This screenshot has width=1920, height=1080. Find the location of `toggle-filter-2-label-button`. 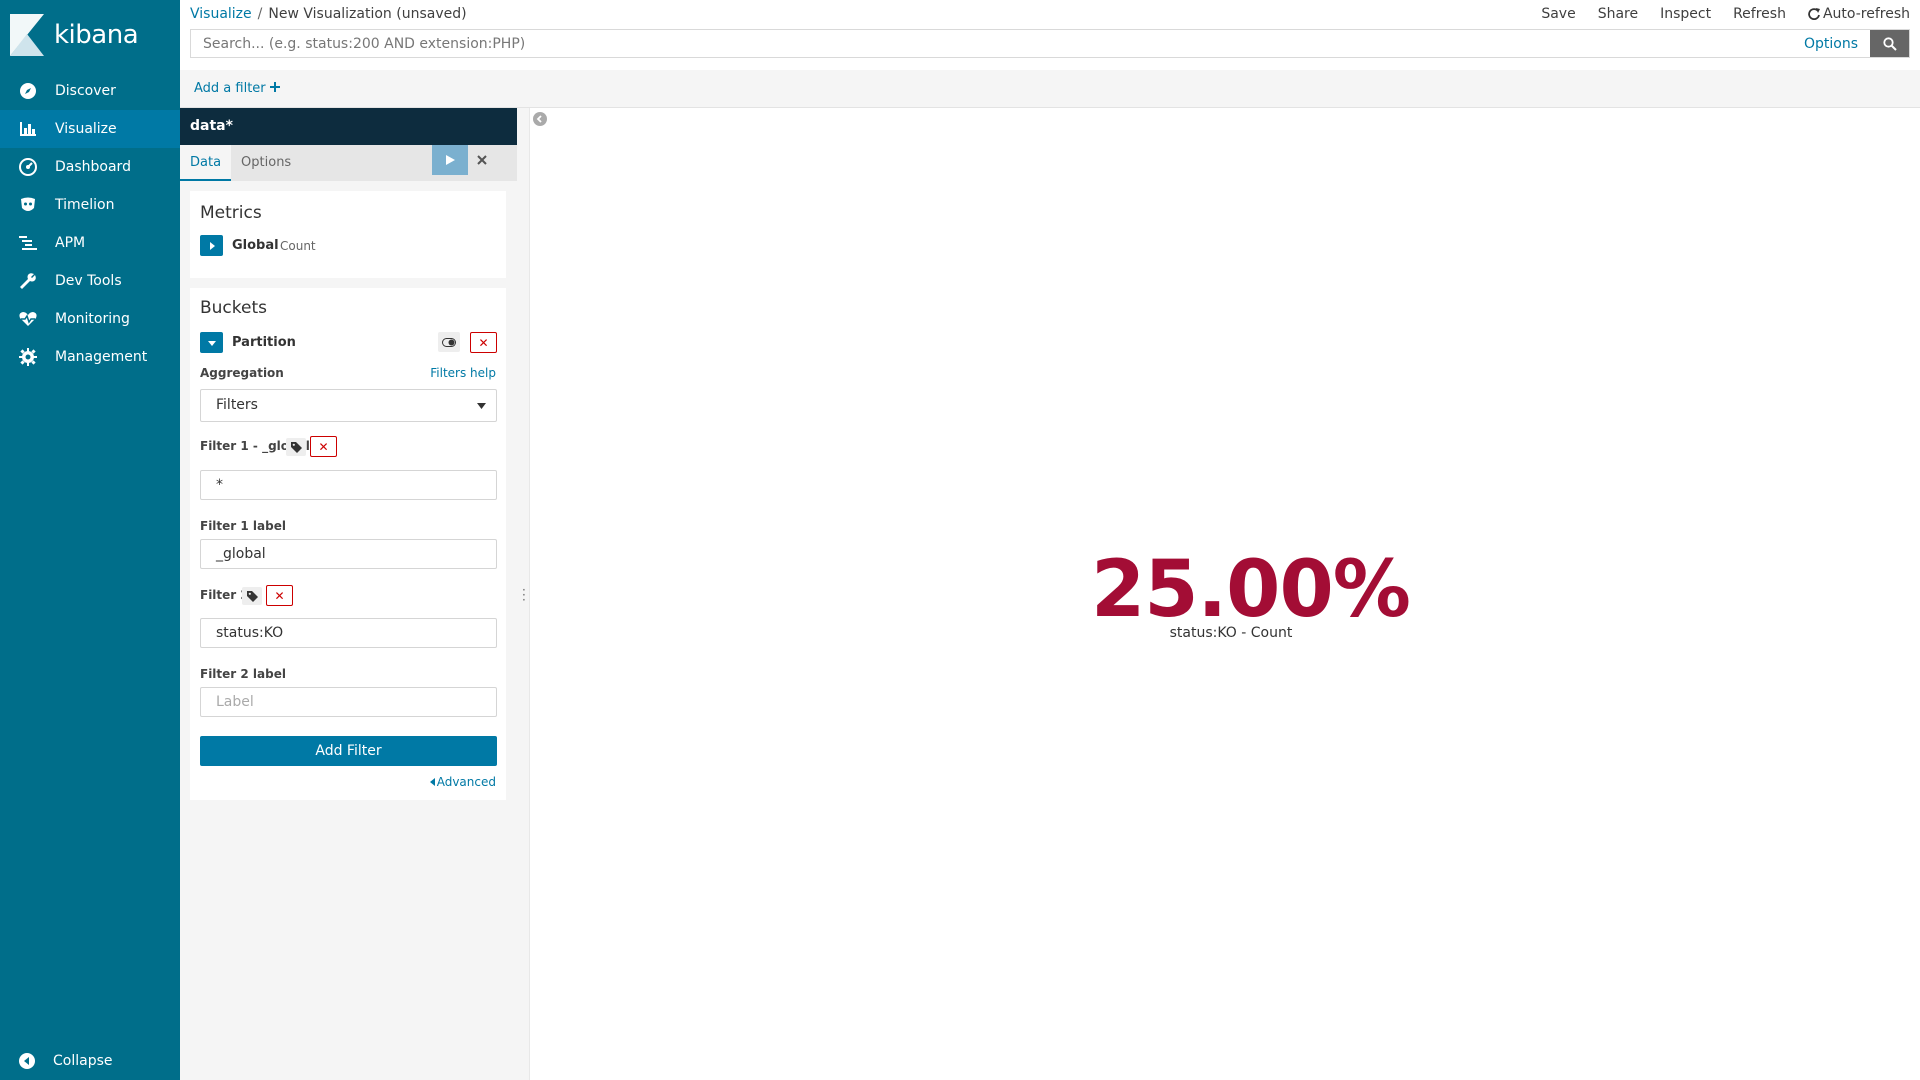

toggle-filter-2-label-button is located at coordinates (252, 596).